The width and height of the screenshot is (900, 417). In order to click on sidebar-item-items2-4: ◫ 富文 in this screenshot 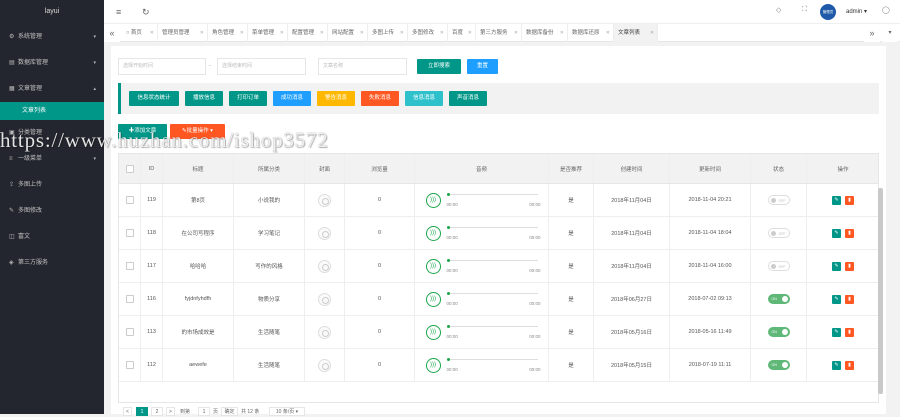, I will do `click(52, 237)`.